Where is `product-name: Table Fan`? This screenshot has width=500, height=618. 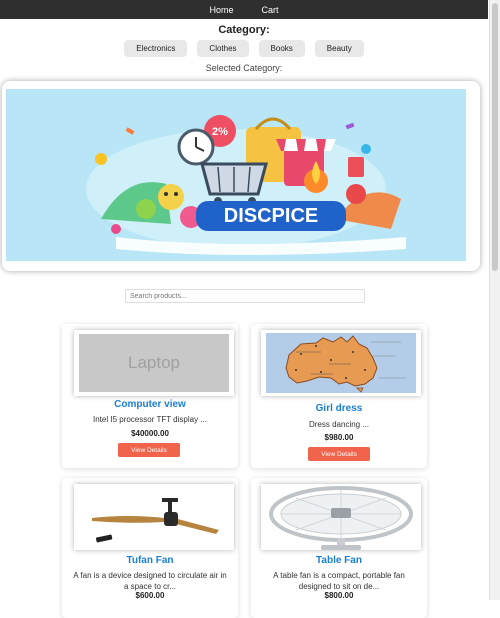 product-name: Table Fan is located at coordinates (339, 560).